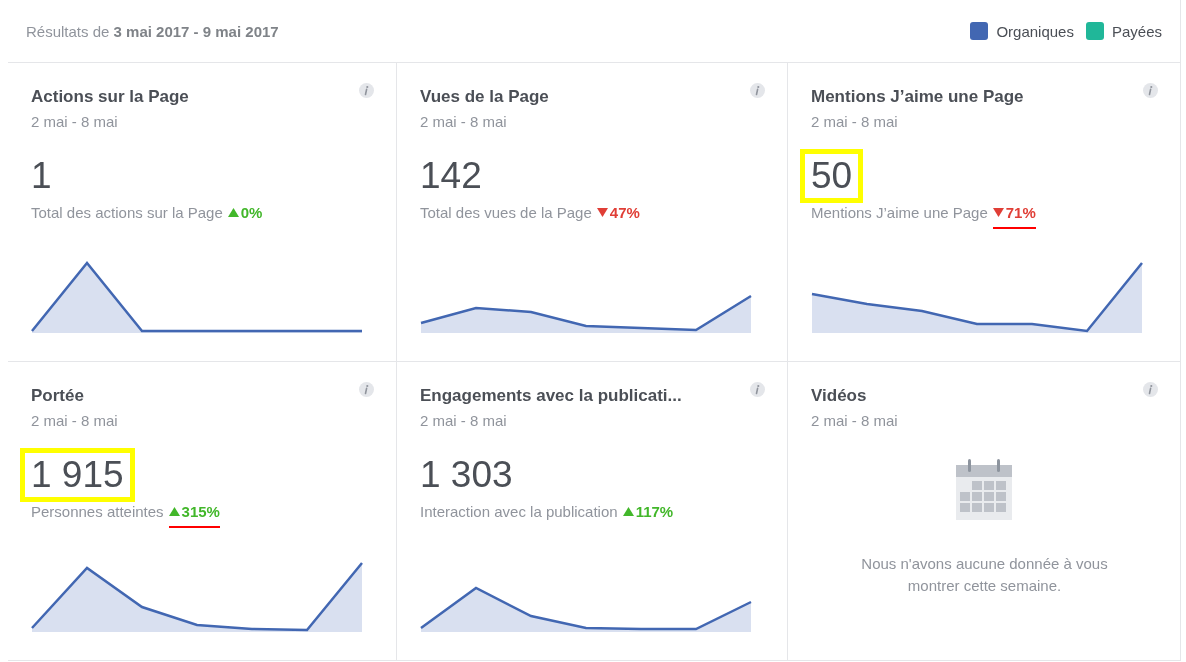  Describe the element at coordinates (97, 511) in the screenshot. I see `metric-description: Personnes atteintes` at that location.